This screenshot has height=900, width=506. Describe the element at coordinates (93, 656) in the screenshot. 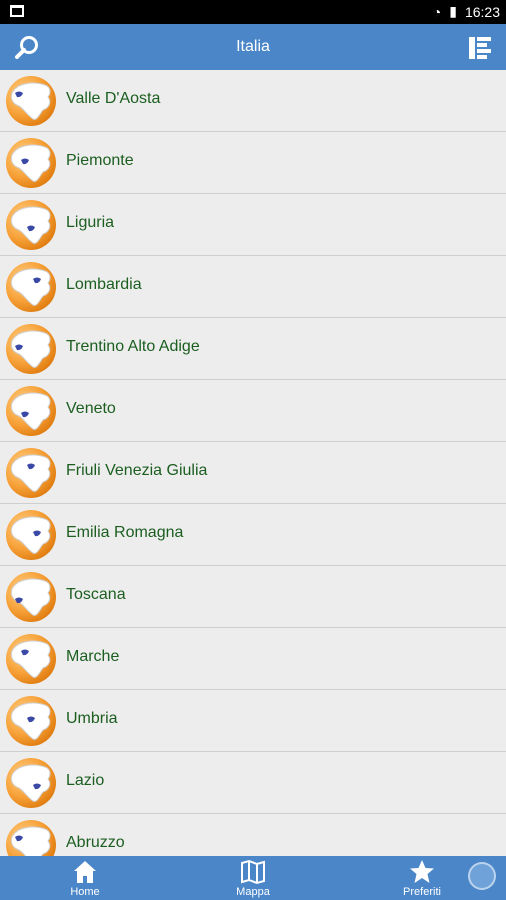

I see `list-item-label: Marche` at that location.